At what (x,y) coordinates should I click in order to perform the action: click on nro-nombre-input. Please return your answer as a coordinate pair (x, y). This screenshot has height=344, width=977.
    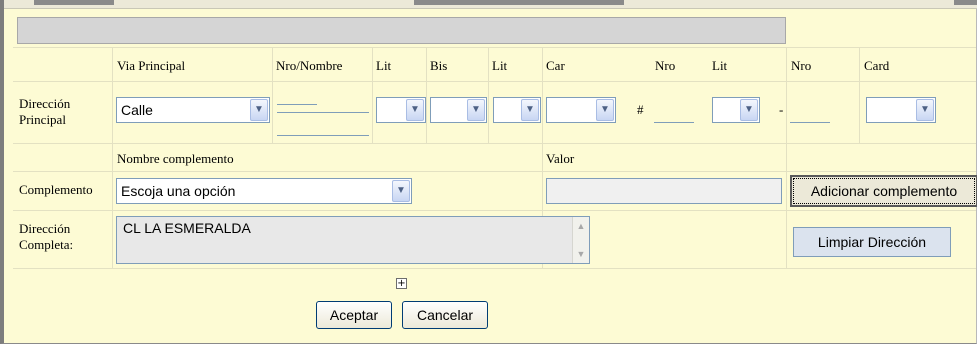
    Looking at the image, I should click on (323, 125).